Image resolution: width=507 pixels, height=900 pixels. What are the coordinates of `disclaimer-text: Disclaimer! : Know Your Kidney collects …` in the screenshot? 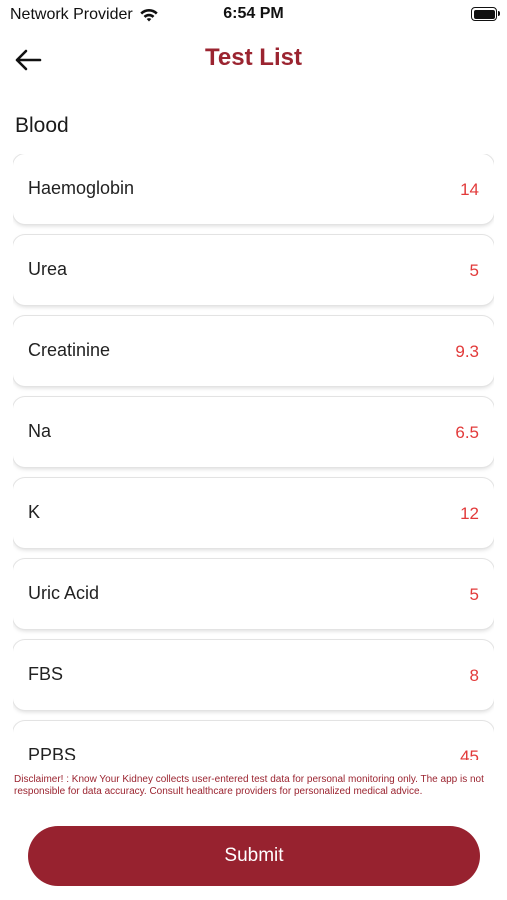 It's located at (249, 785).